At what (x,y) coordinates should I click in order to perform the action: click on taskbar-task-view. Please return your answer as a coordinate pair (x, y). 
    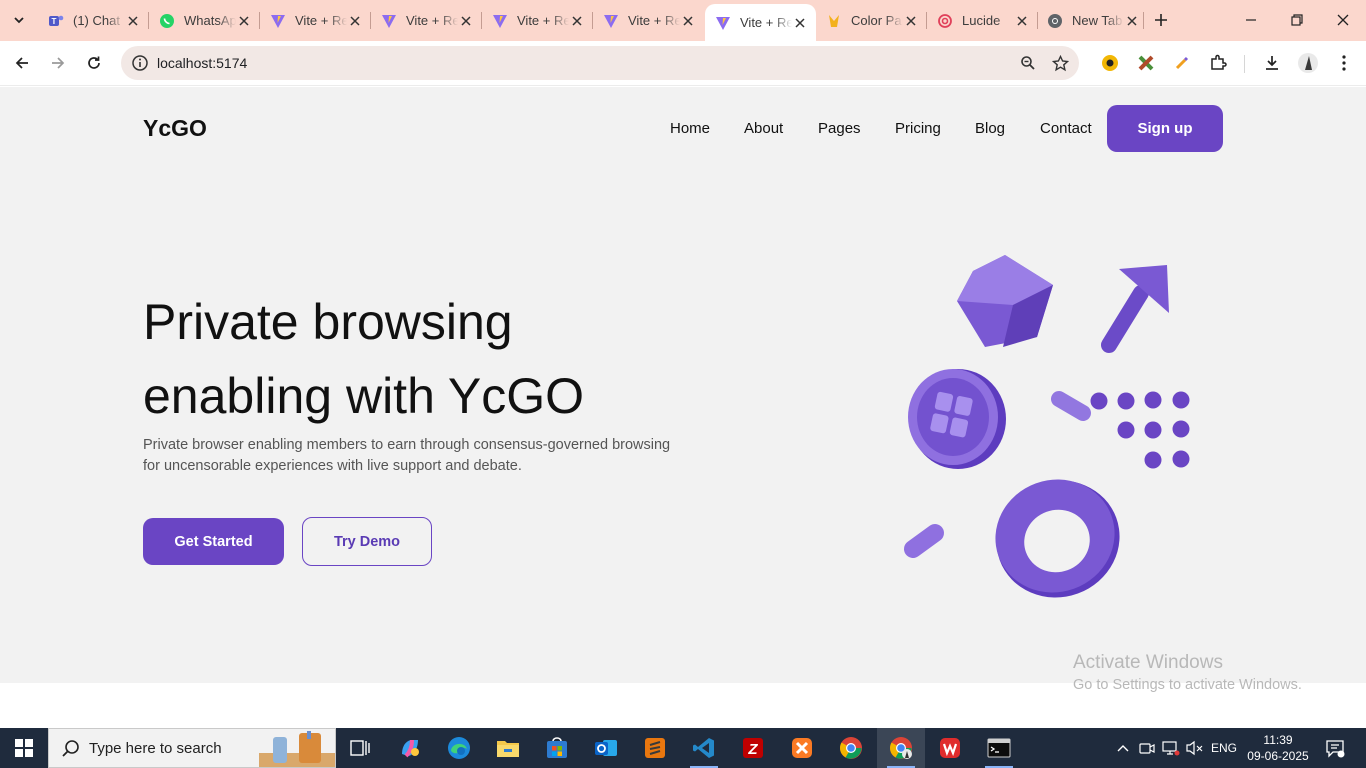
    Looking at the image, I should click on (360, 748).